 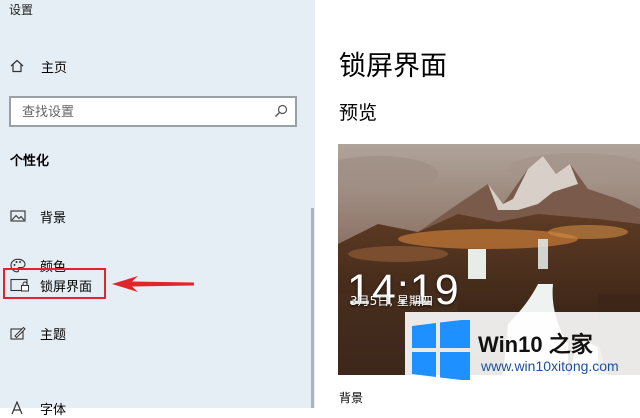 I want to click on red-arrow-annotation, so click(x=153, y=284).